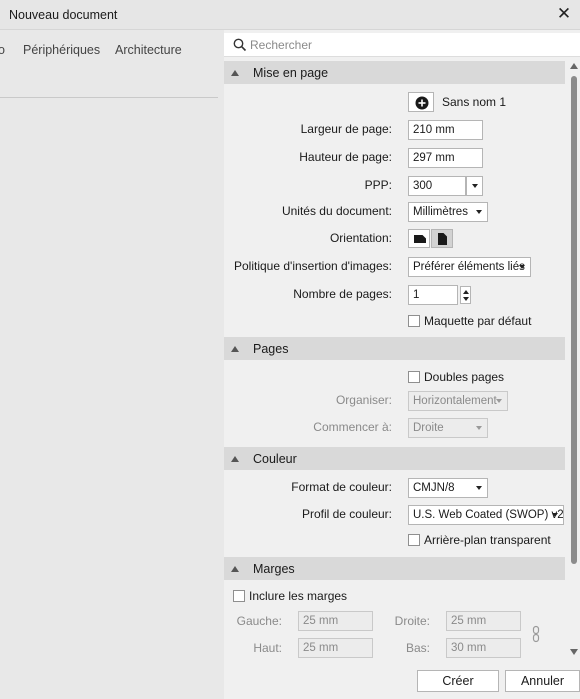 The height and width of the screenshot is (699, 580). I want to click on commencer-select: Droite, so click(448, 428).